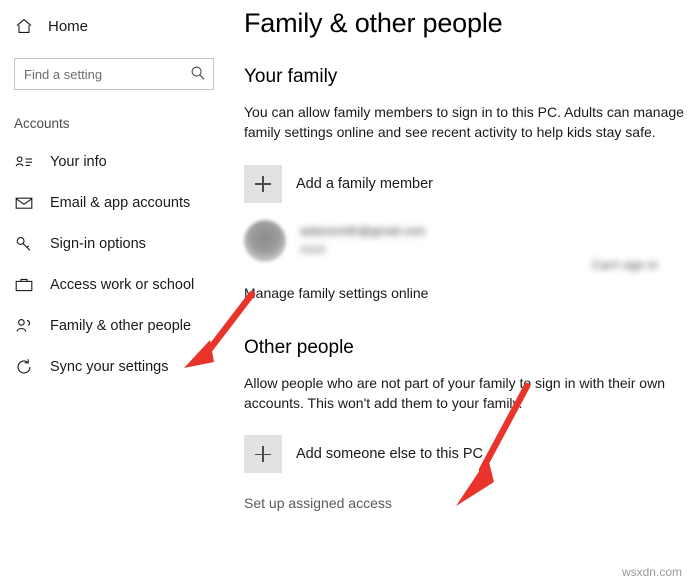 This screenshot has width=688, height=583. Describe the element at coordinates (364, 183) in the screenshot. I see `add-family-member-label: Add a family member` at that location.